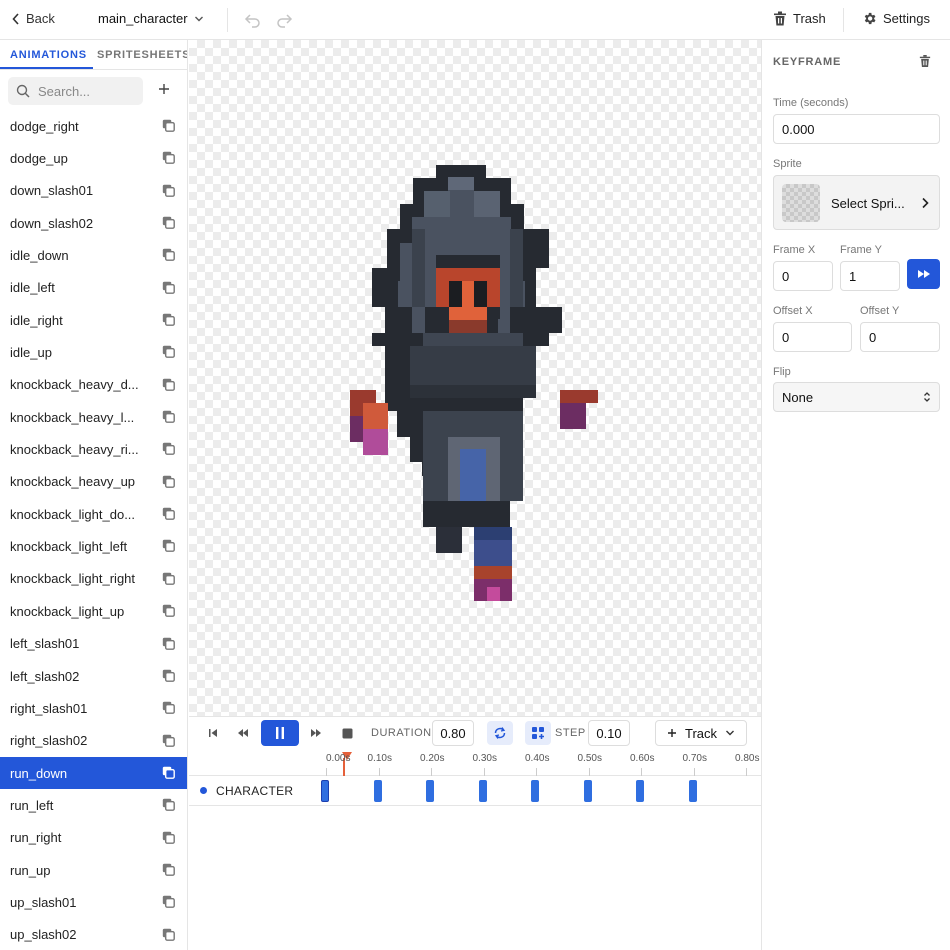 The width and height of the screenshot is (950, 950). I want to click on skip-start-button, so click(213, 733).